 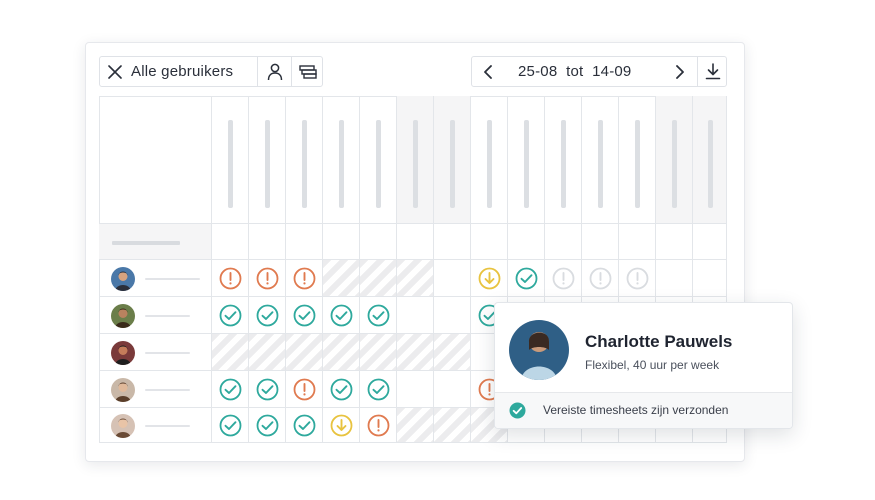 I want to click on subheader-label-line, so click(x=146, y=243).